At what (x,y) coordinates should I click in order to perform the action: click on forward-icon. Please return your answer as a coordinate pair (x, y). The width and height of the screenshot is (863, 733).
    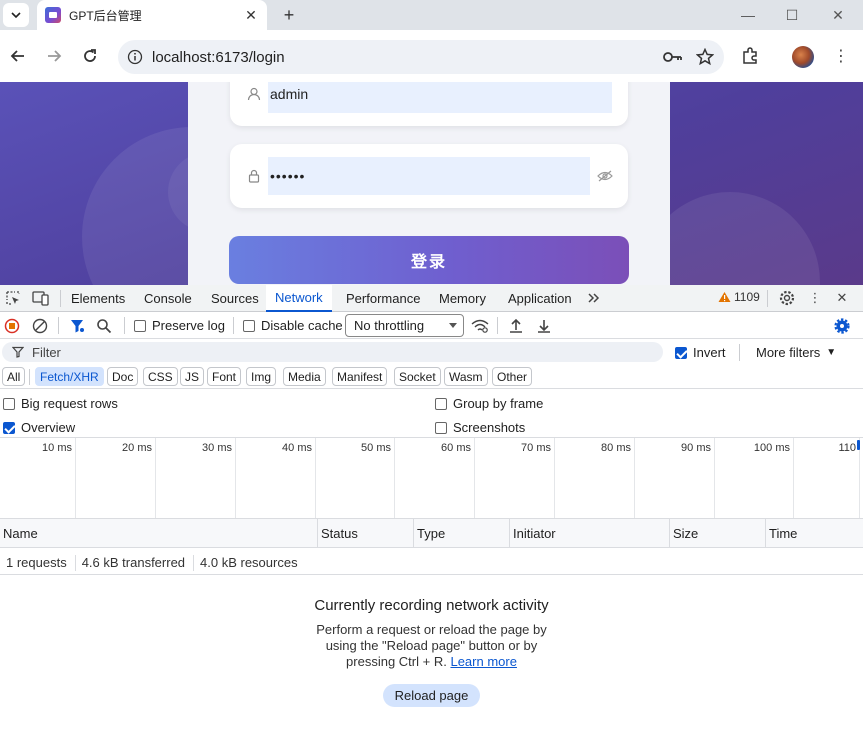
    Looking at the image, I should click on (54, 56).